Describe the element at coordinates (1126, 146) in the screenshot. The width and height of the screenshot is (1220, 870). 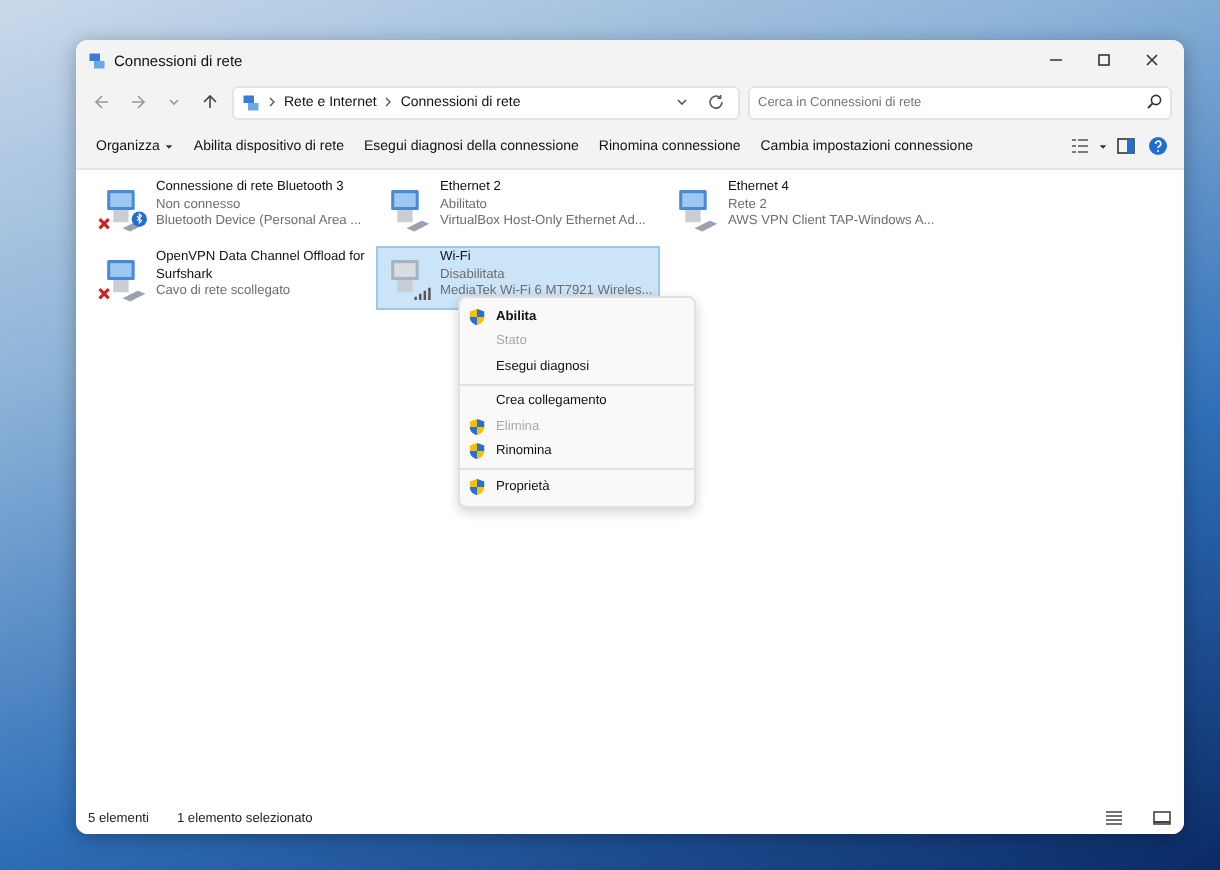
I see `preview-pane-icon` at that location.